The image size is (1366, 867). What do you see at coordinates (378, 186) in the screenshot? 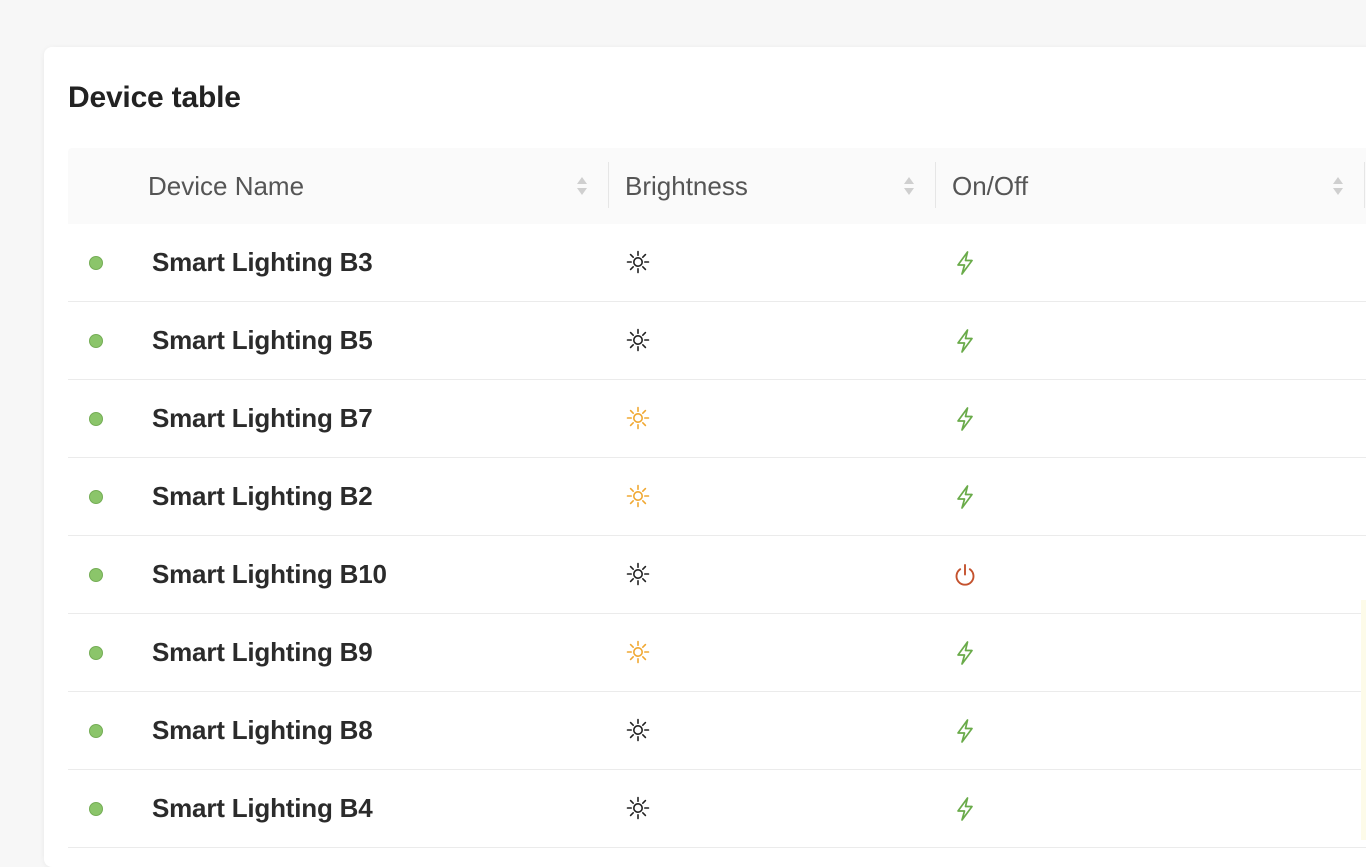
I see `column-header-device-name: Device Name` at bounding box center [378, 186].